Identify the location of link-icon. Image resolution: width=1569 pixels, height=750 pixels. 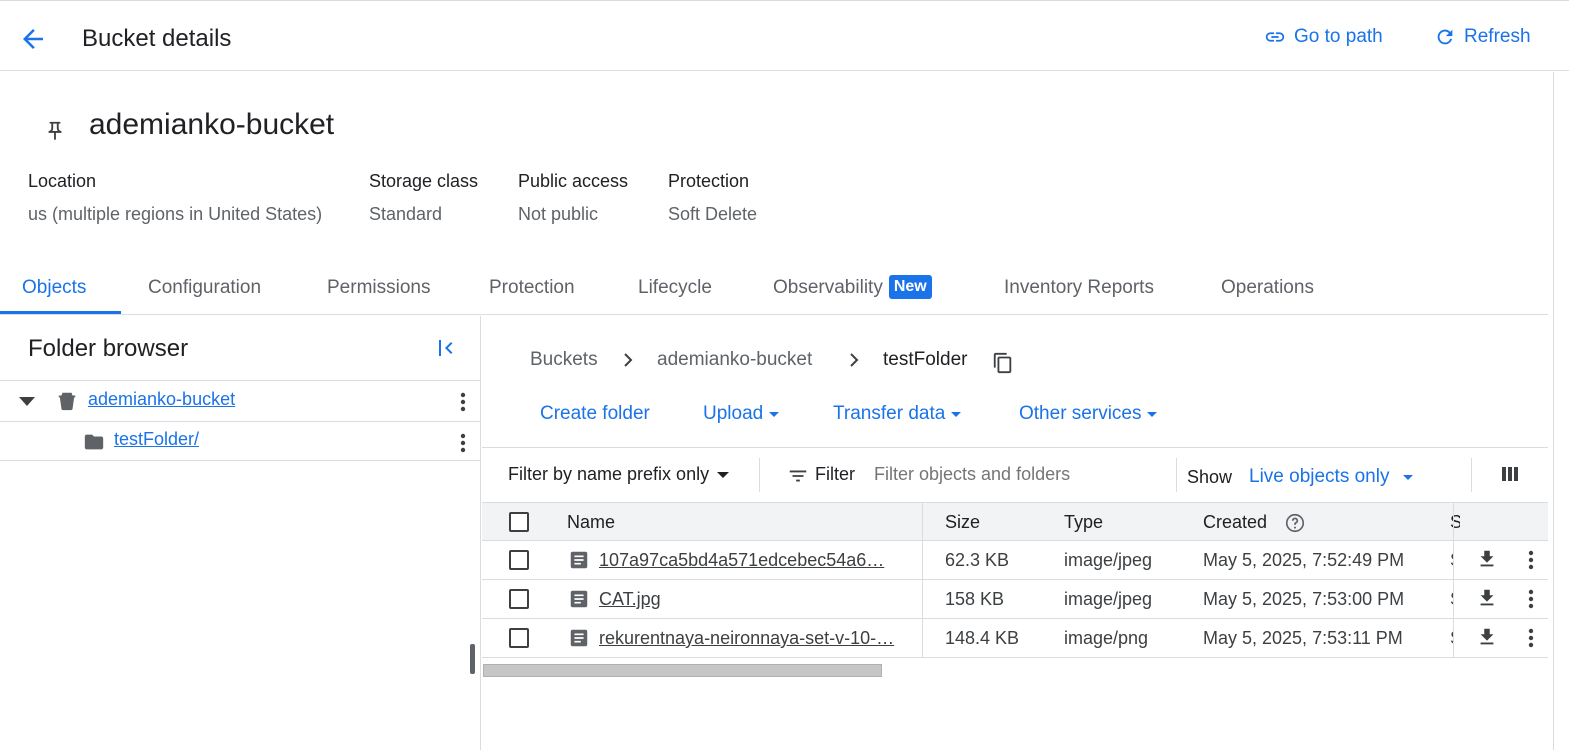
(1275, 37).